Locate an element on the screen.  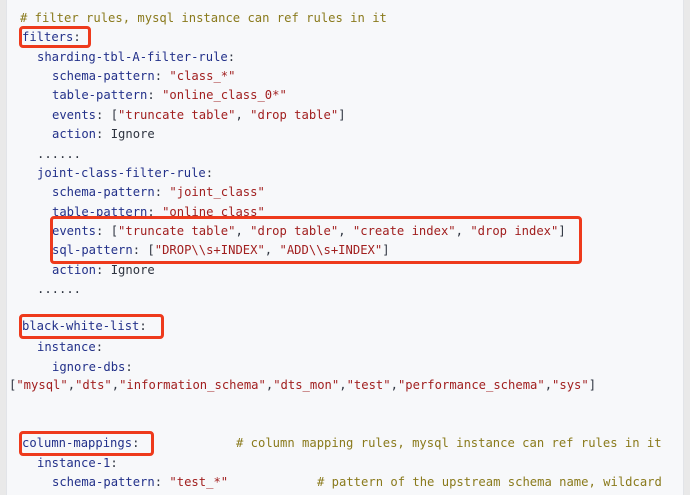
code-line-22: schema-pattern: "test_*" is located at coordinates (140, 482).